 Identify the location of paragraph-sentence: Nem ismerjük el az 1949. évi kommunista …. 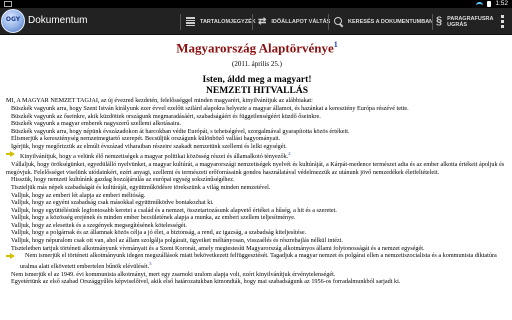
(173, 274).